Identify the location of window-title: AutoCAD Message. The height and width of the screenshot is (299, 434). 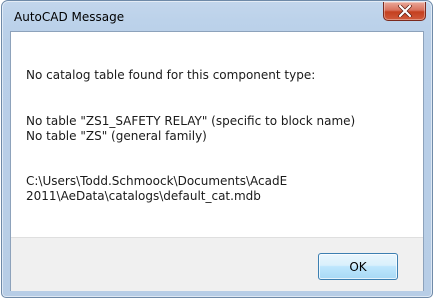
(69, 17).